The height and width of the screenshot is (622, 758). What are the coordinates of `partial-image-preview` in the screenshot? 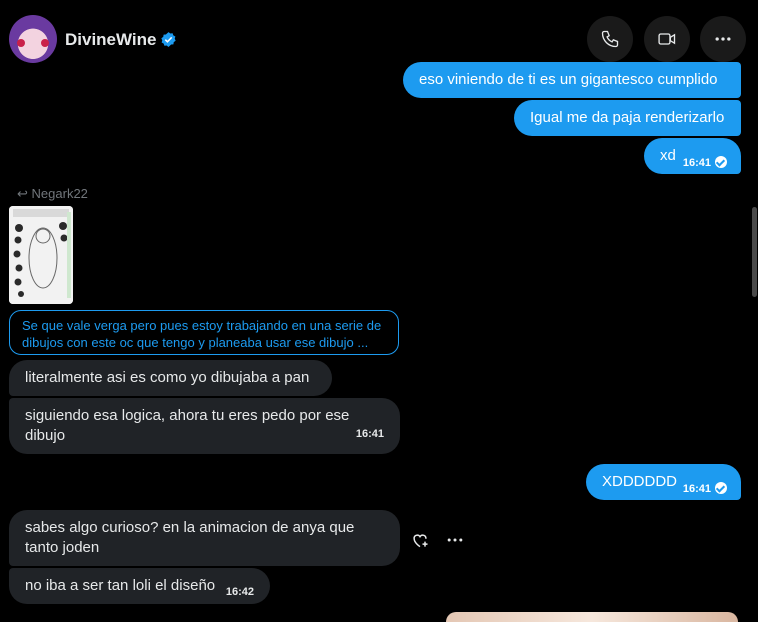 It's located at (592, 617).